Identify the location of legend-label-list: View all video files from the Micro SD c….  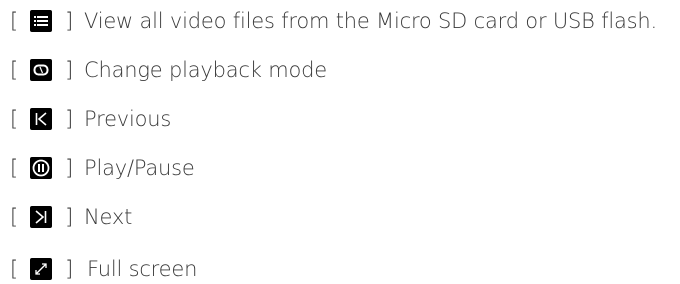
(371, 21).